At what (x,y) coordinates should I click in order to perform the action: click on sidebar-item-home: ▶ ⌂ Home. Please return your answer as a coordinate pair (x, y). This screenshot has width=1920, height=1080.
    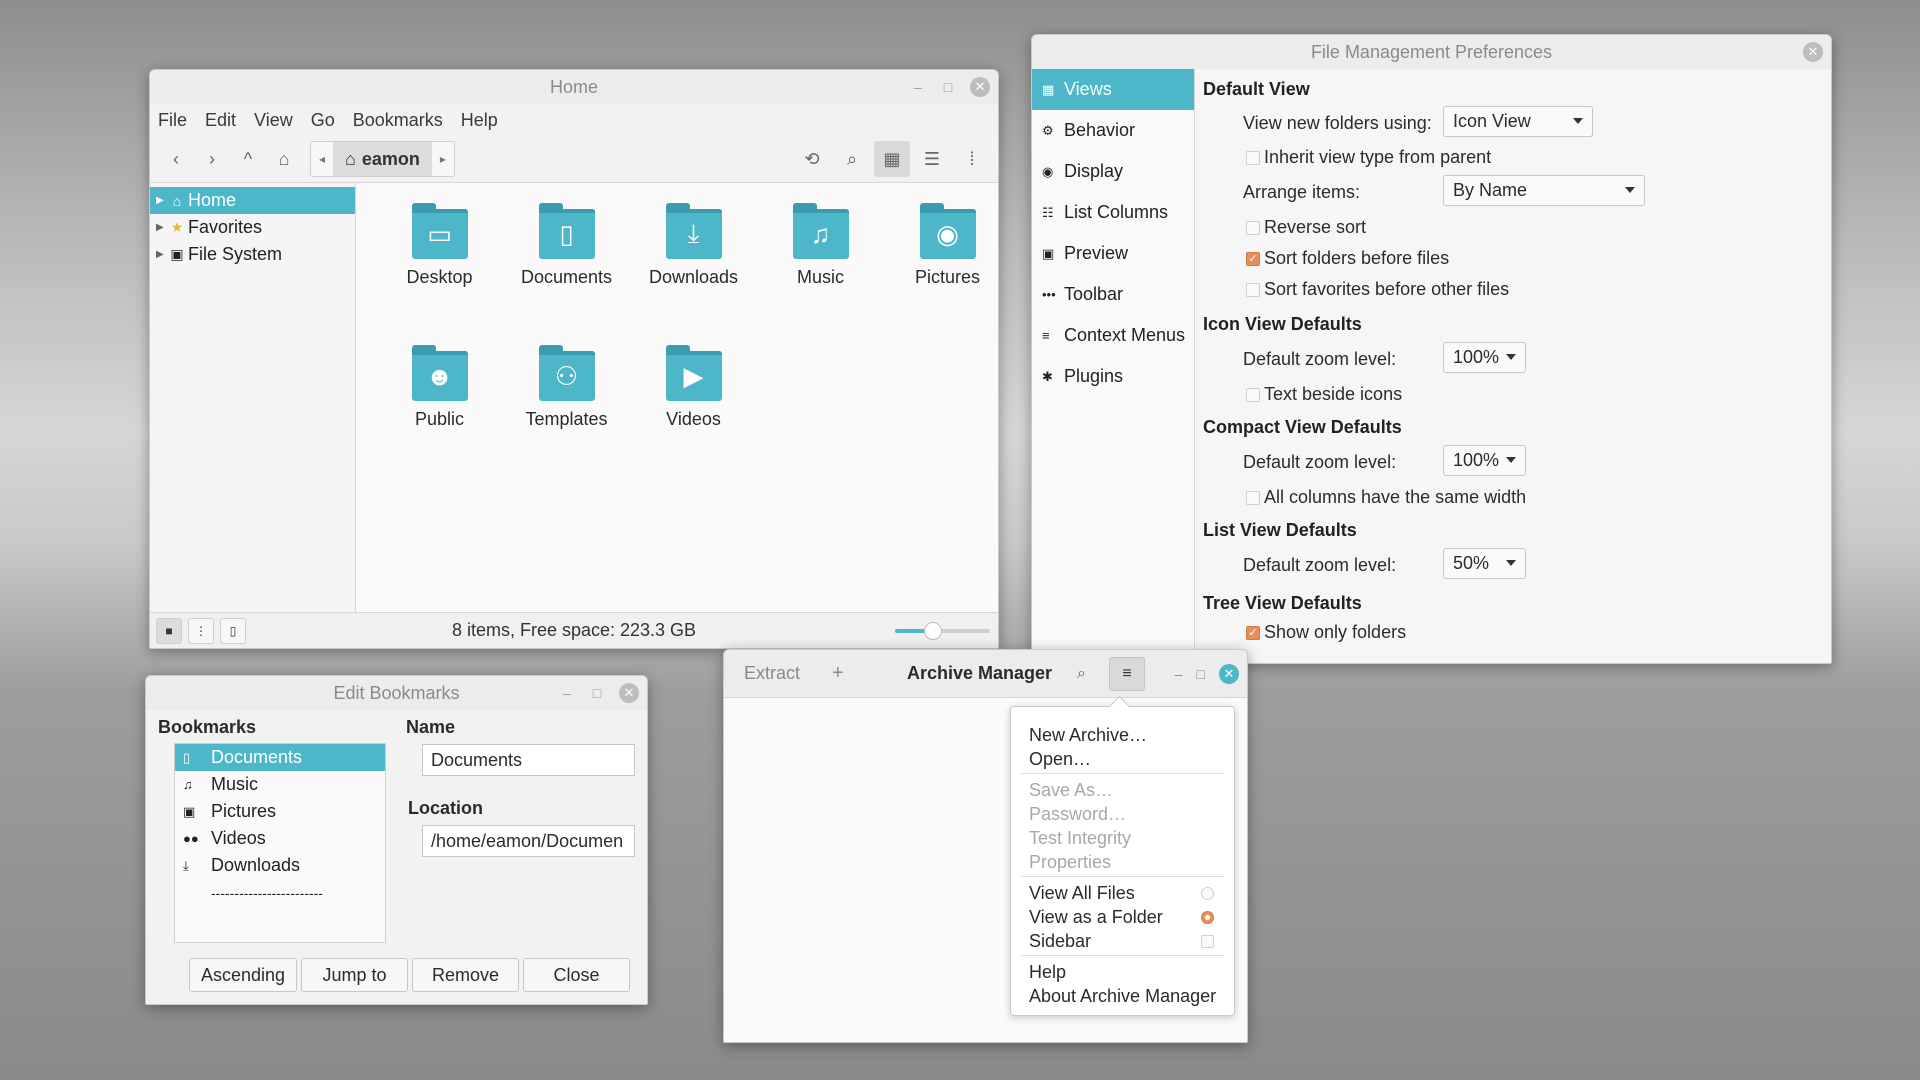
    Looking at the image, I should click on (252, 200).